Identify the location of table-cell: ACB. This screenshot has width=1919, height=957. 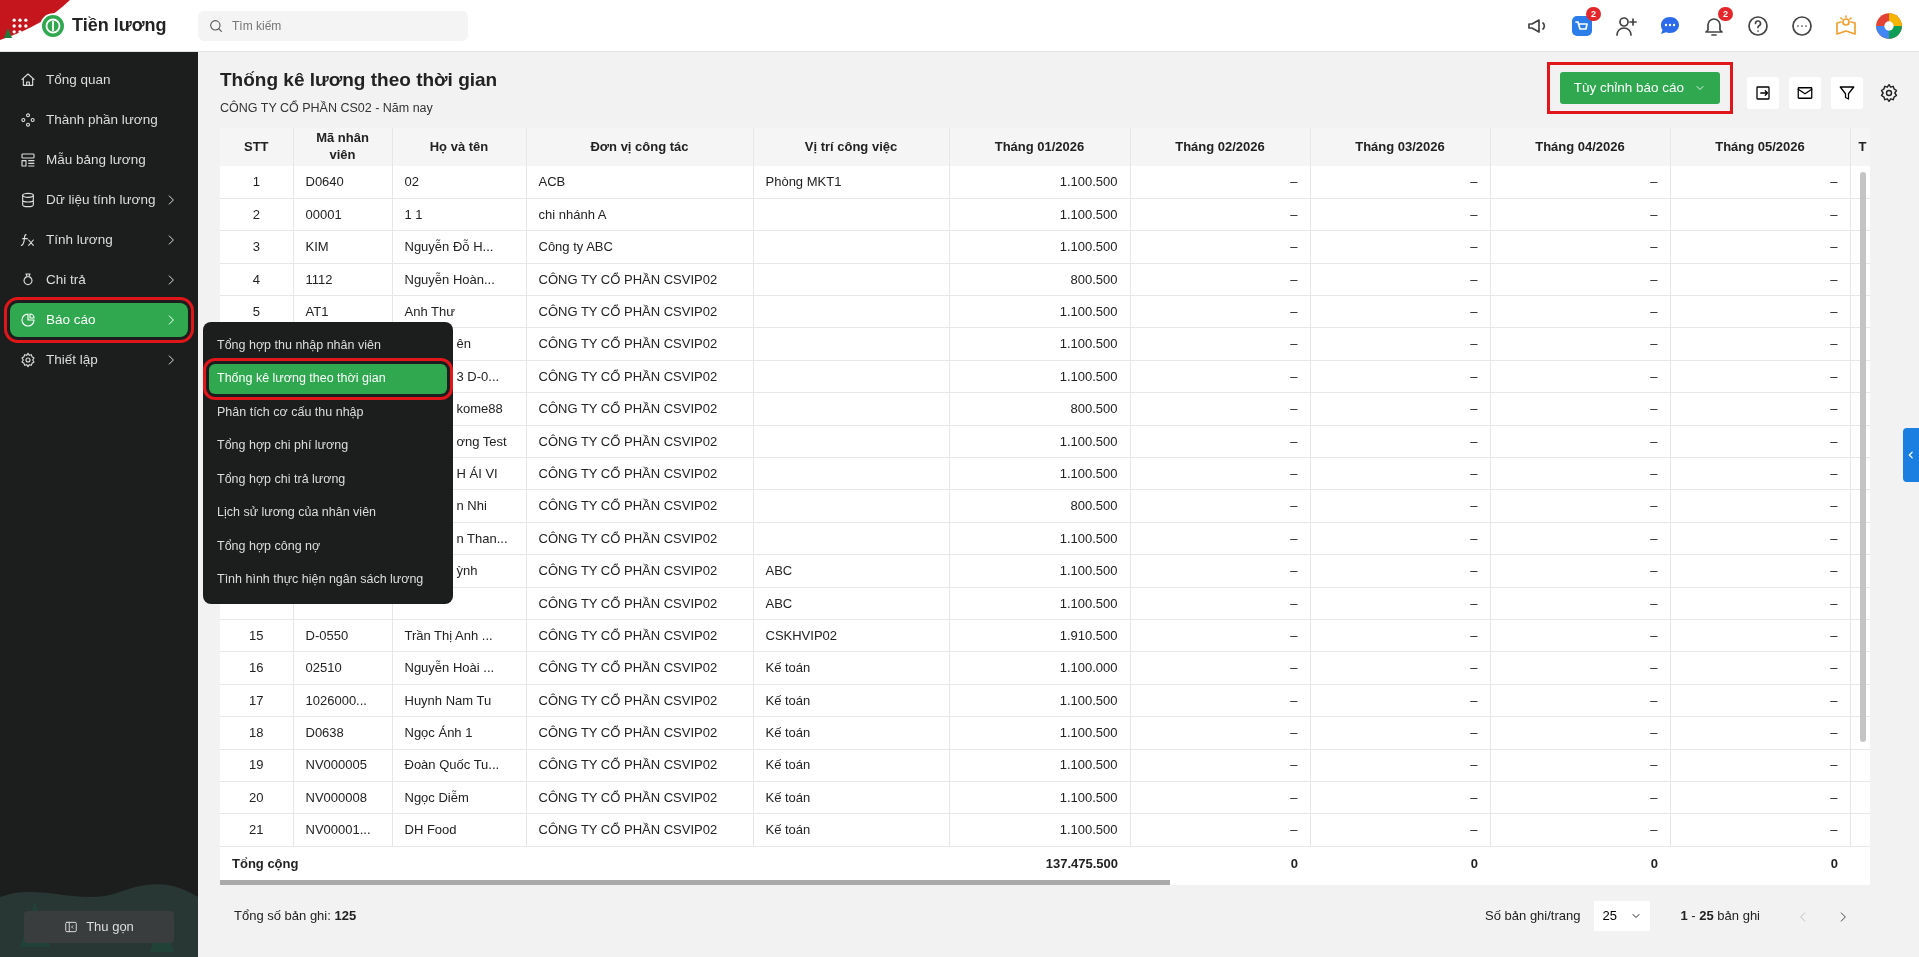
(552, 182).